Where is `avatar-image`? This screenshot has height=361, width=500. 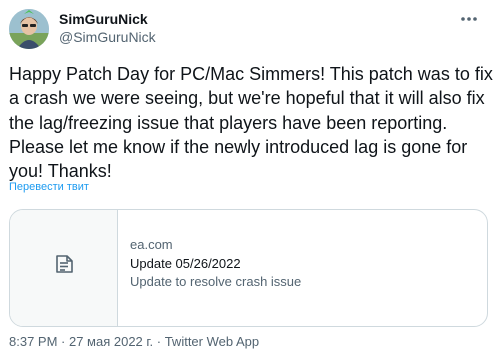 avatar-image is located at coordinates (29, 29).